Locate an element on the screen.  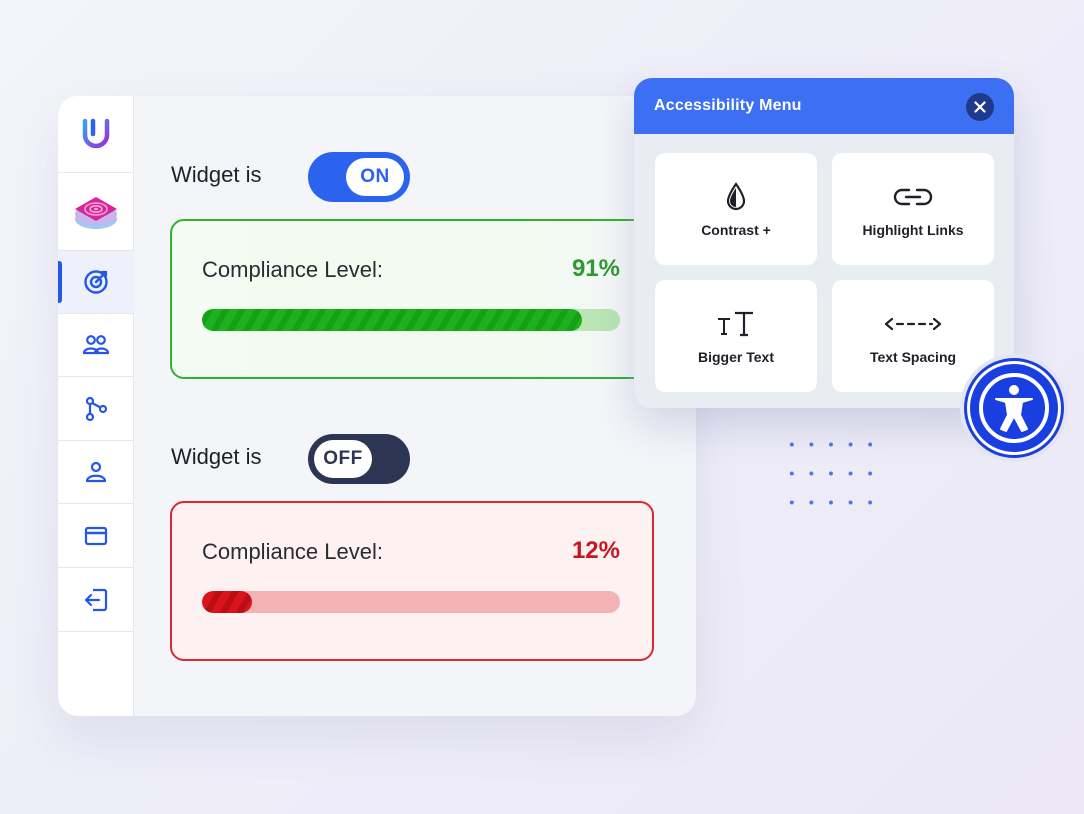
credit-card-icon is located at coordinates (96, 535).